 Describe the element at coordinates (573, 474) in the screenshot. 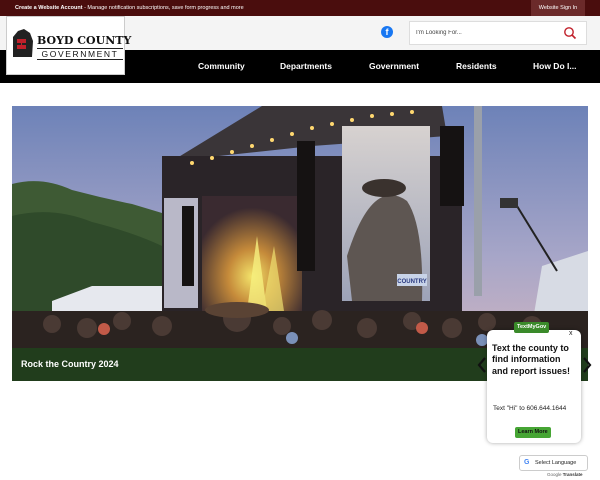

I see `translate-link: Translate` at that location.